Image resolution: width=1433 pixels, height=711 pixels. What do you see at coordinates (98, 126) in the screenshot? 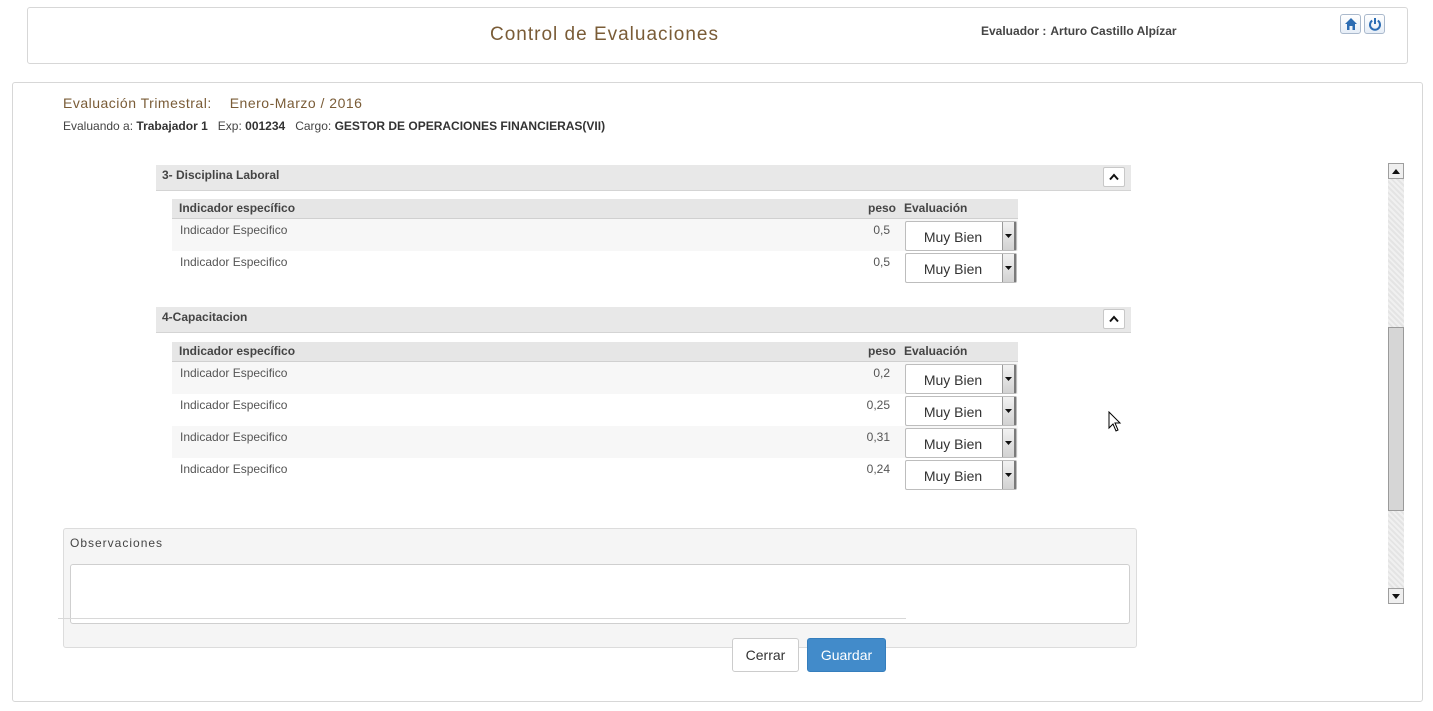
I see `evaluee-label: Evaluando a:` at bounding box center [98, 126].